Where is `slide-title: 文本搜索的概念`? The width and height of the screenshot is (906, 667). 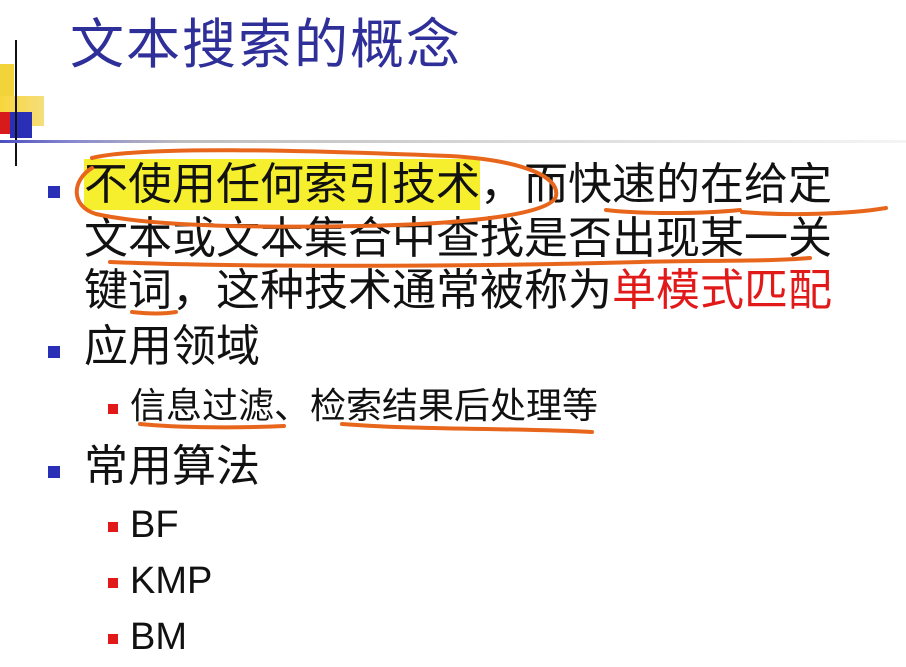 slide-title: 文本搜索的概念 is located at coordinates (266, 44).